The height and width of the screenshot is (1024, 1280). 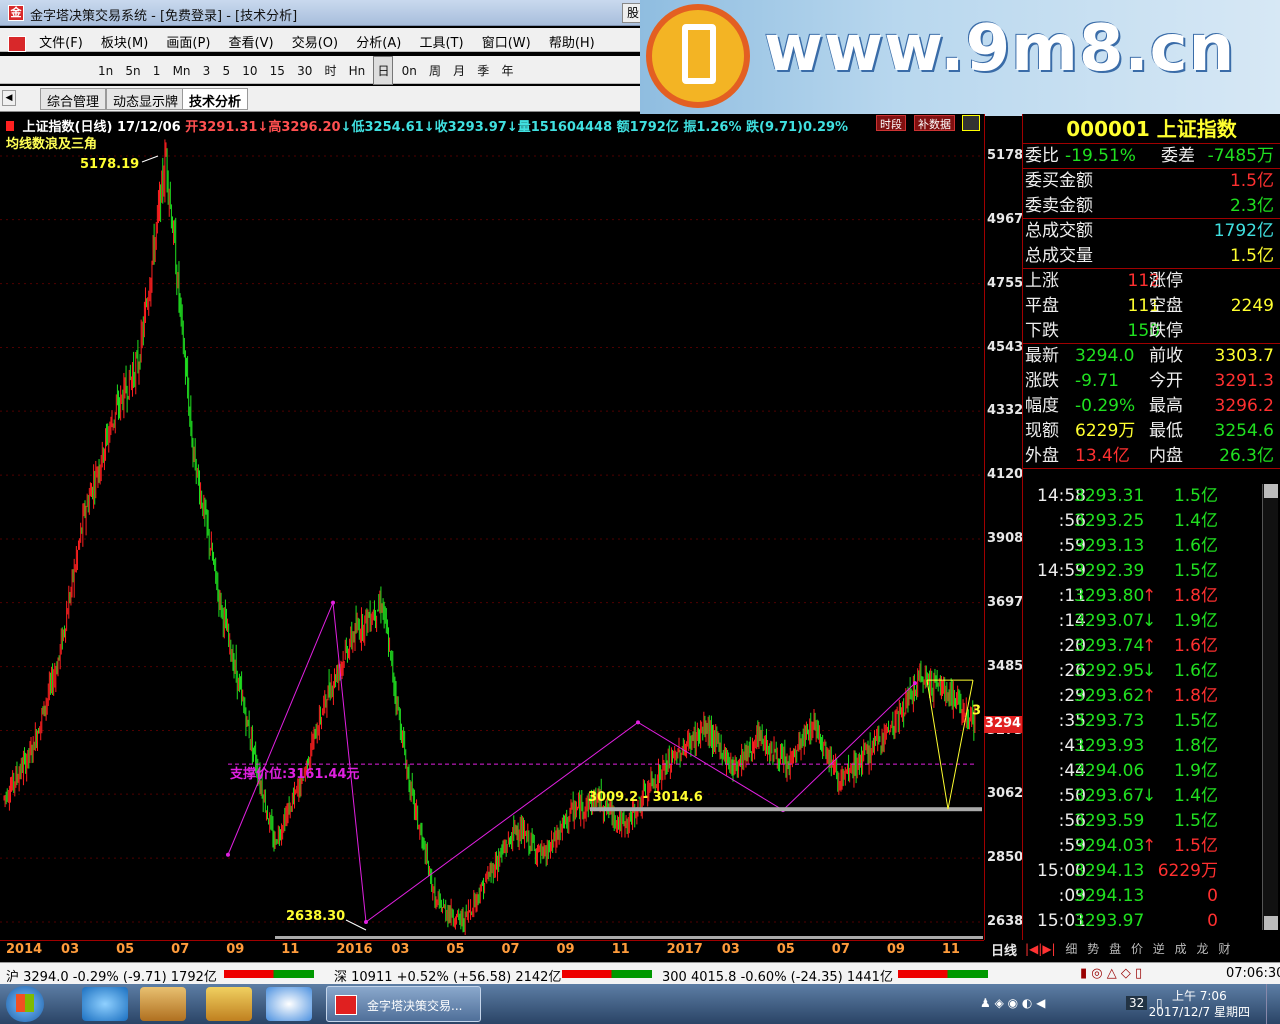 I want to click on ptab-finance: 财, so click(x=1224, y=948).